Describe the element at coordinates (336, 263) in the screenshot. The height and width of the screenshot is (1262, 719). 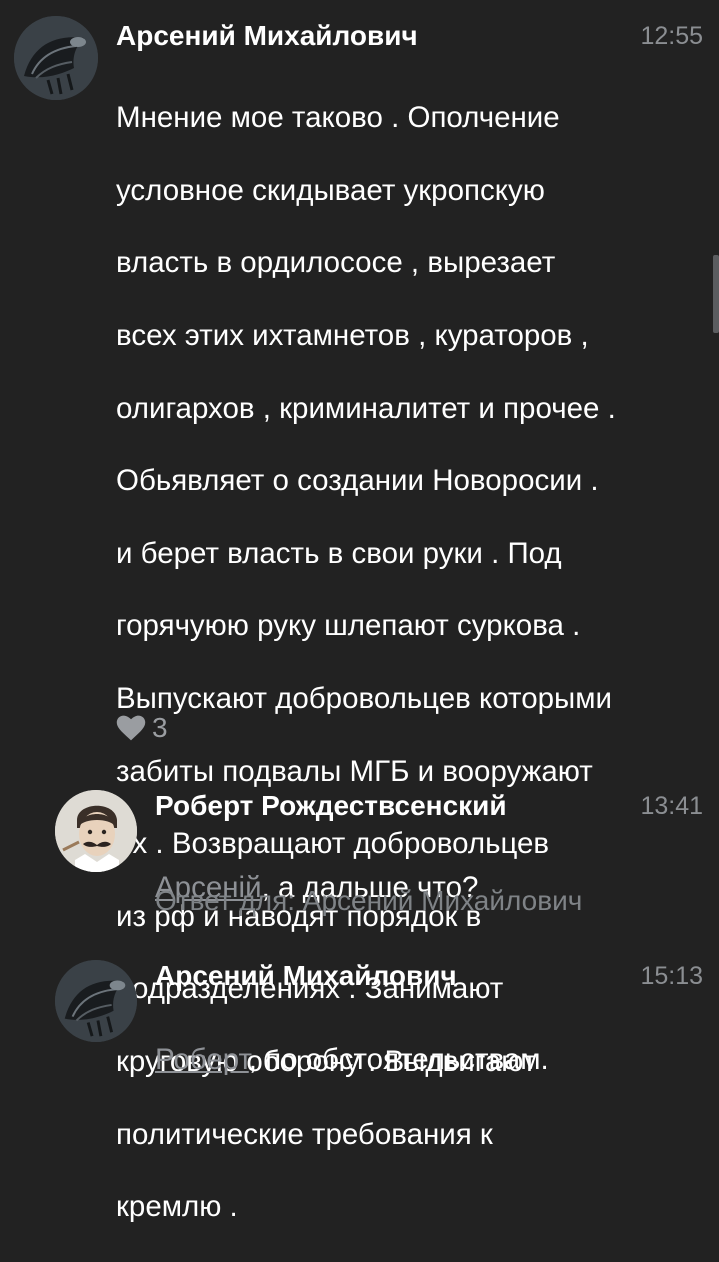
I see `comment-text-line: власть в ордилососе , вырезает` at that location.